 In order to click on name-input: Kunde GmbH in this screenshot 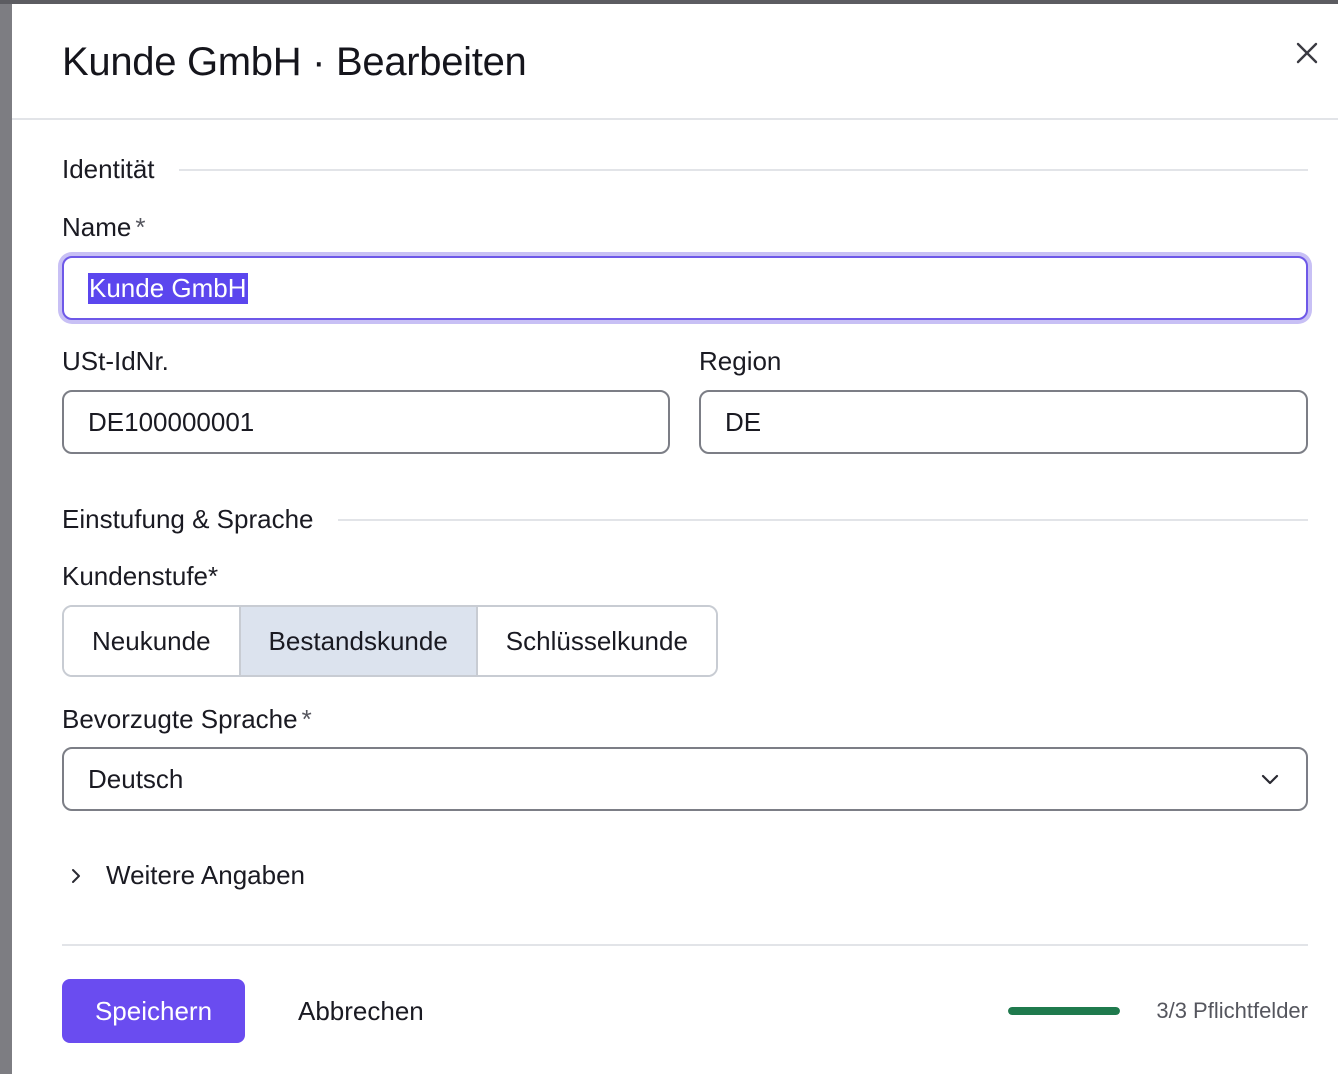, I will do `click(685, 288)`.